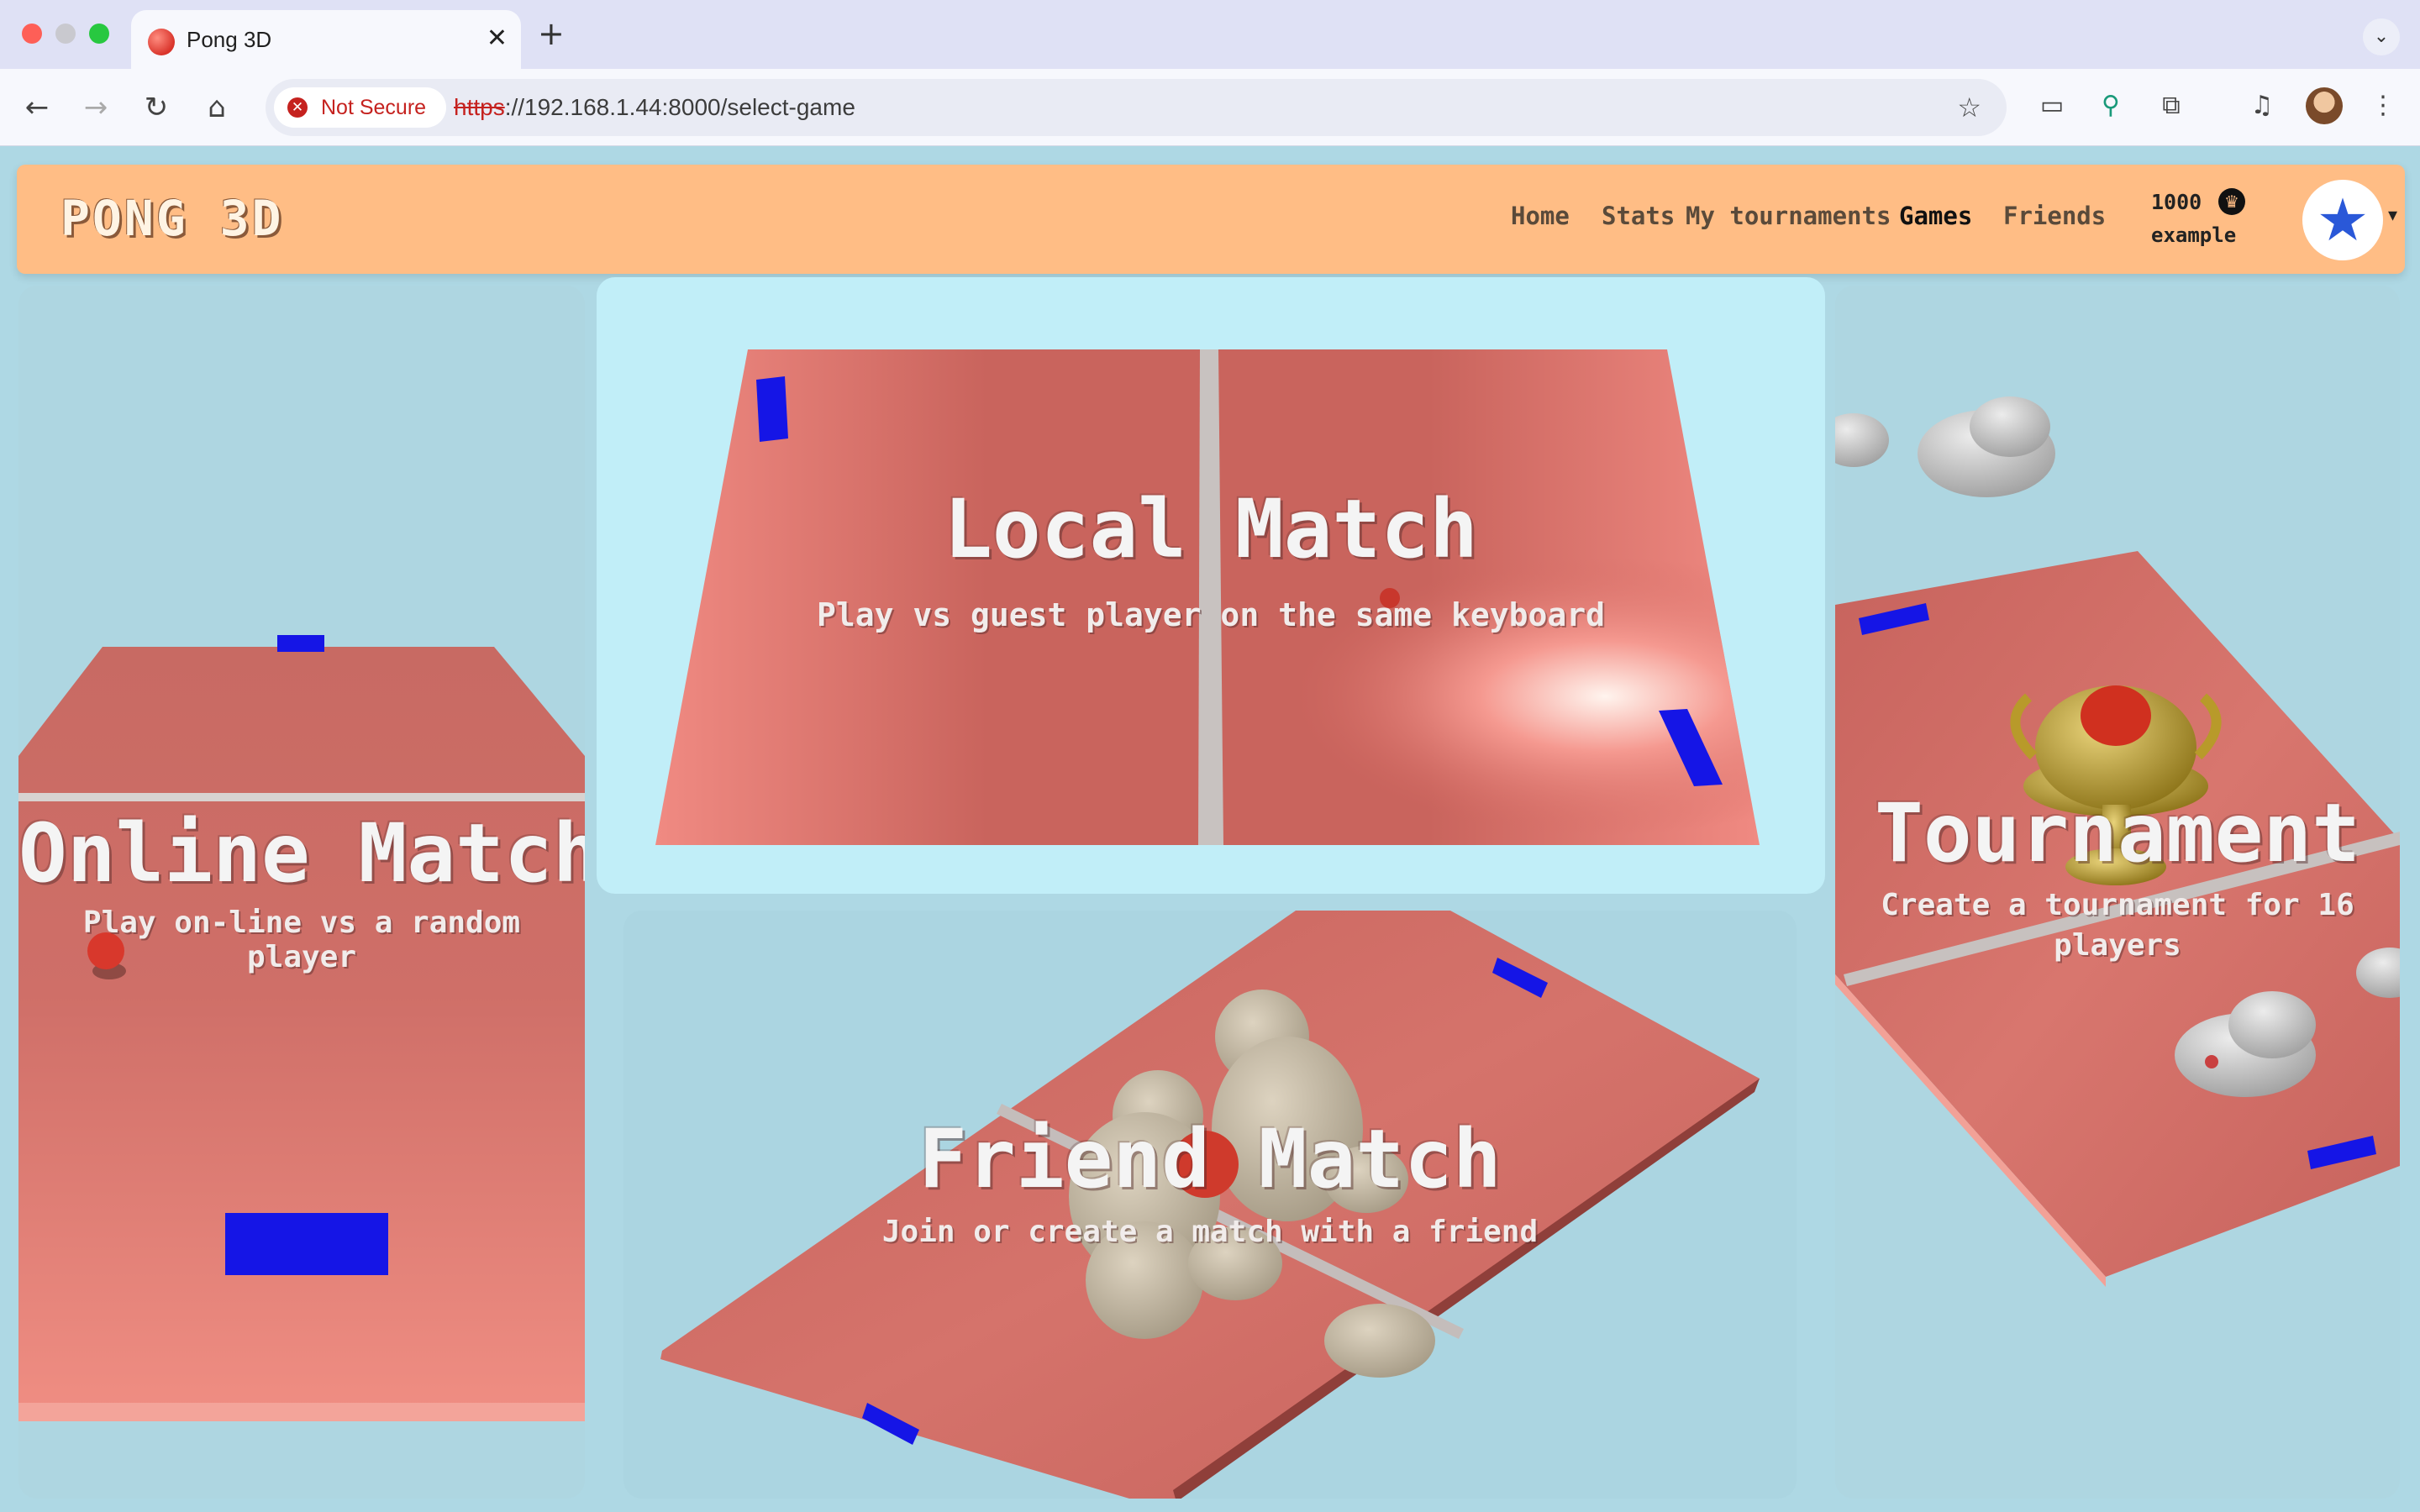 This screenshot has width=2420, height=1512. I want to click on pong-logo: PONG 3D, so click(172, 218).